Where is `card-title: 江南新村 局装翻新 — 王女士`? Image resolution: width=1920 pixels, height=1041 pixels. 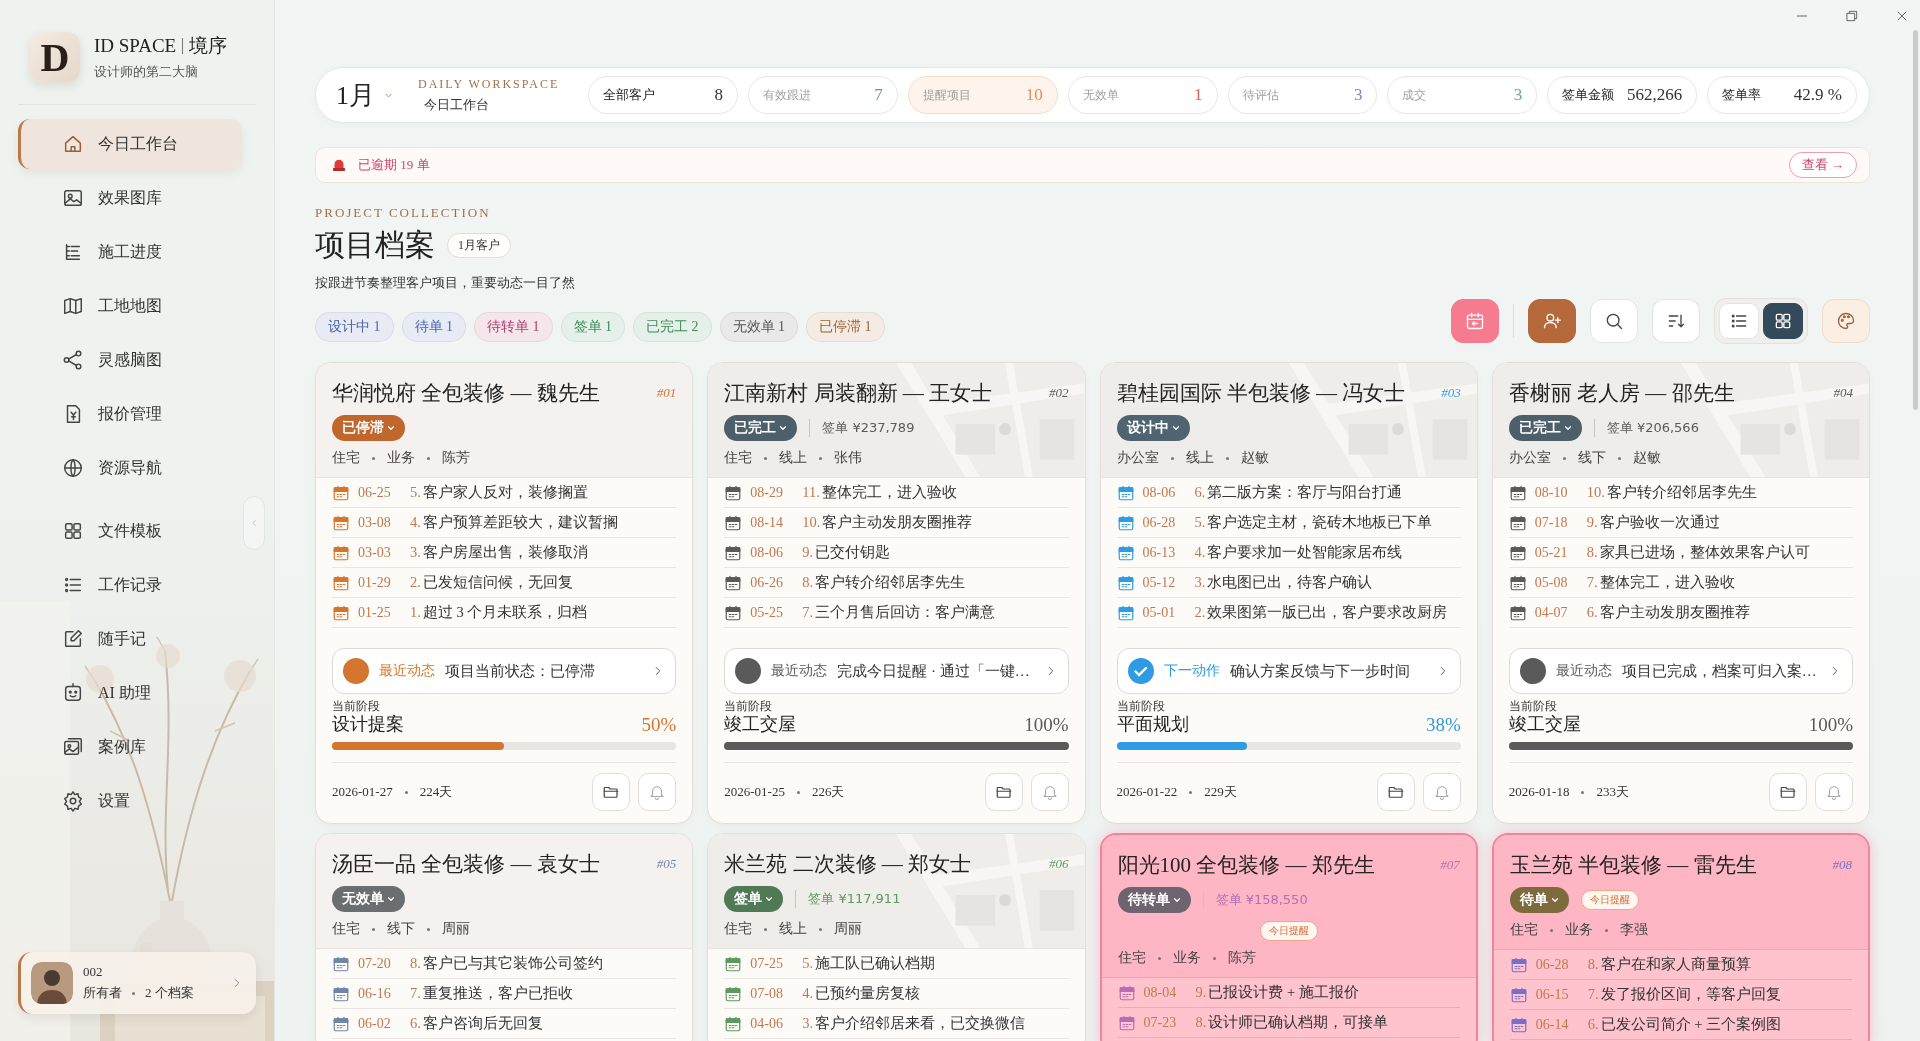 card-title: 江南新村 局装翻新 — 王女士 is located at coordinates (858, 393).